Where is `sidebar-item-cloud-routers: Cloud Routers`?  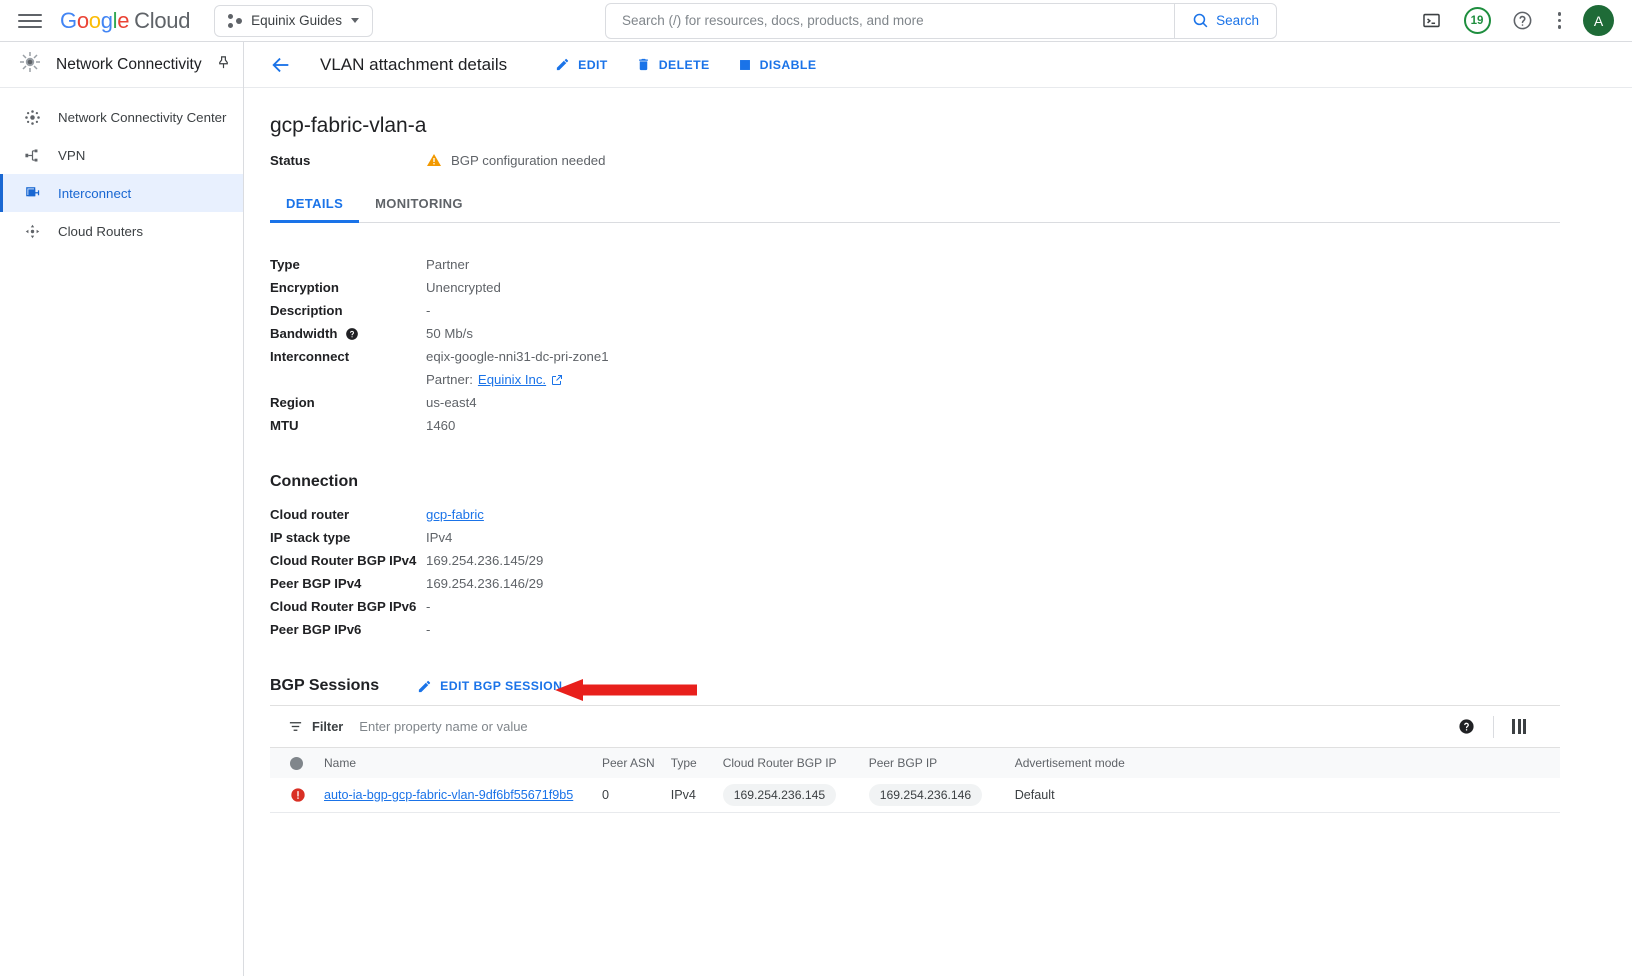
sidebar-item-cloud-routers: Cloud Routers is located at coordinates (121, 231).